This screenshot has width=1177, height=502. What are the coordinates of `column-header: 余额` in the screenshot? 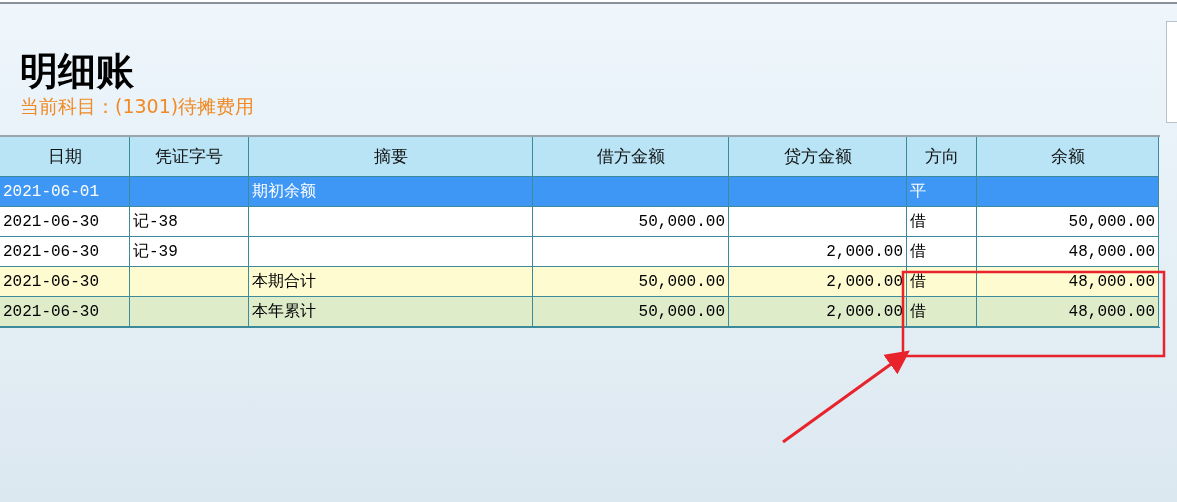 It's located at (1068, 157).